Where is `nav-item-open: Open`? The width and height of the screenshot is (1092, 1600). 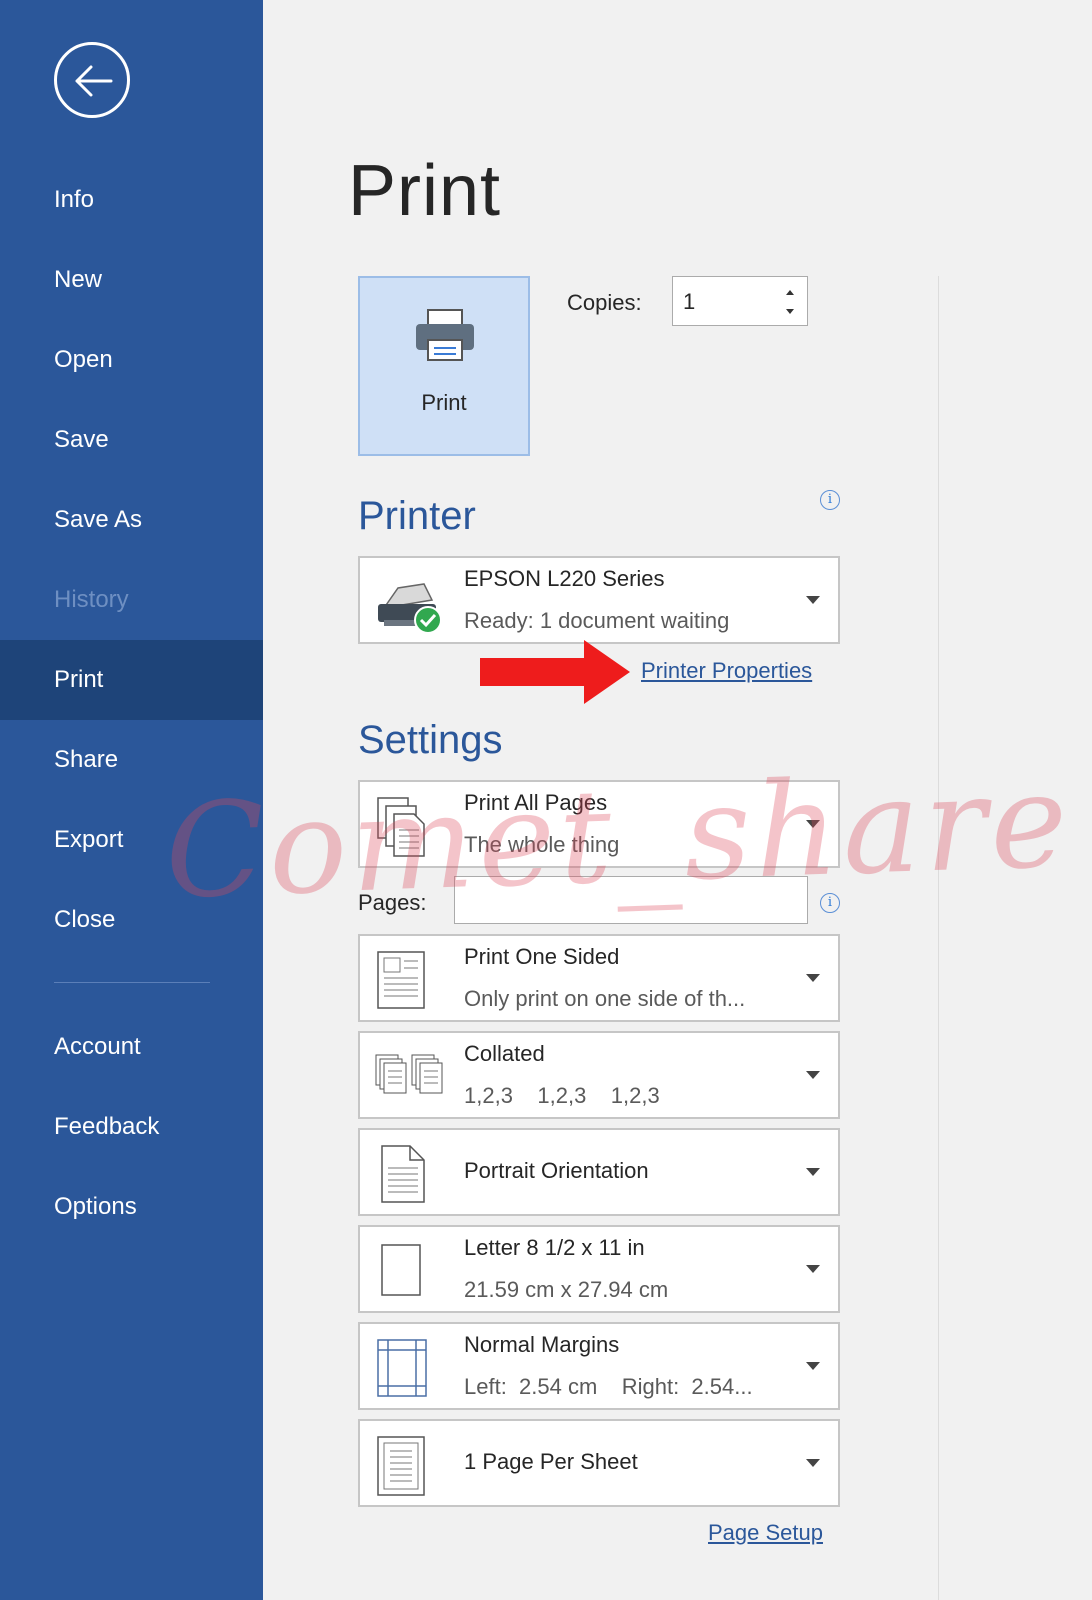 nav-item-open: Open is located at coordinates (131, 360).